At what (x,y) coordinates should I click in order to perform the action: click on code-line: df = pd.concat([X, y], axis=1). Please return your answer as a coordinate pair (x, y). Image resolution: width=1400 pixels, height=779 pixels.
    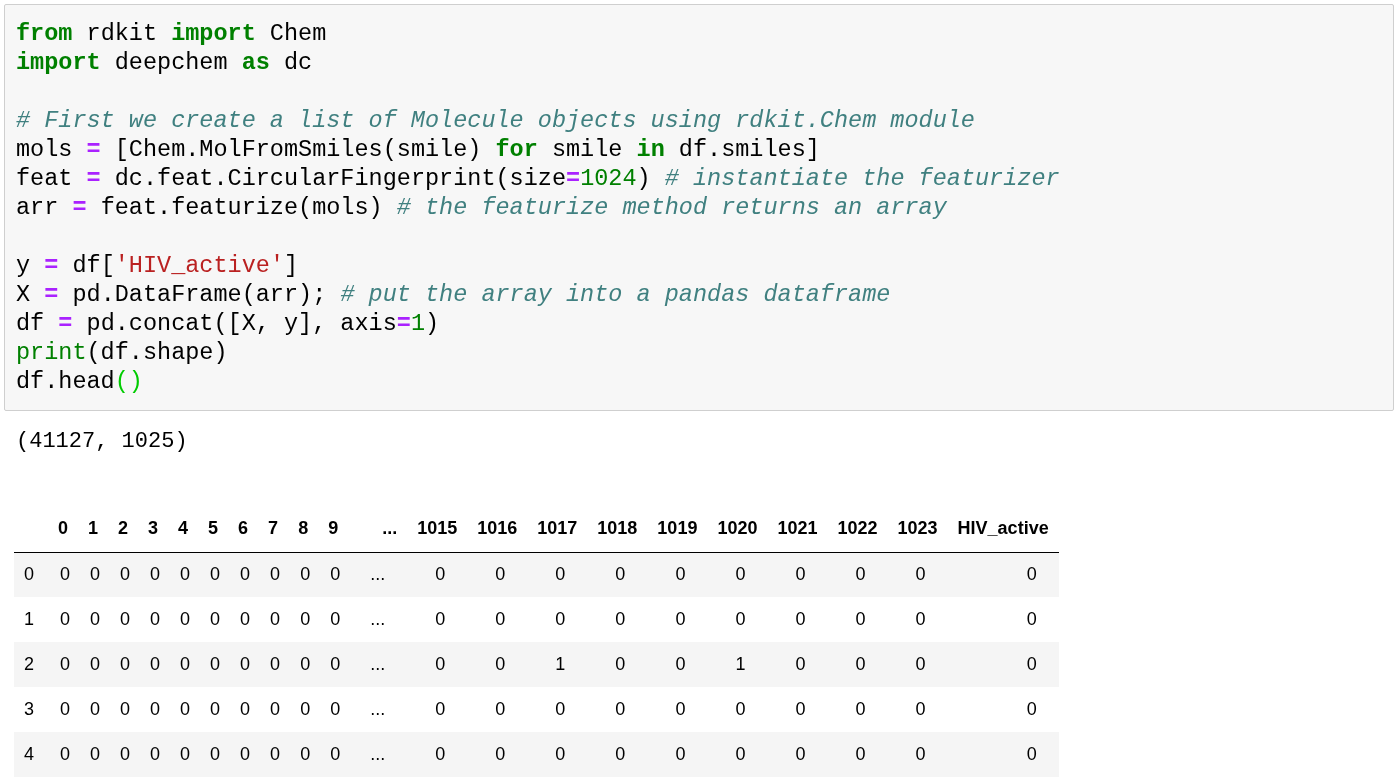
    Looking at the image, I should click on (228, 323).